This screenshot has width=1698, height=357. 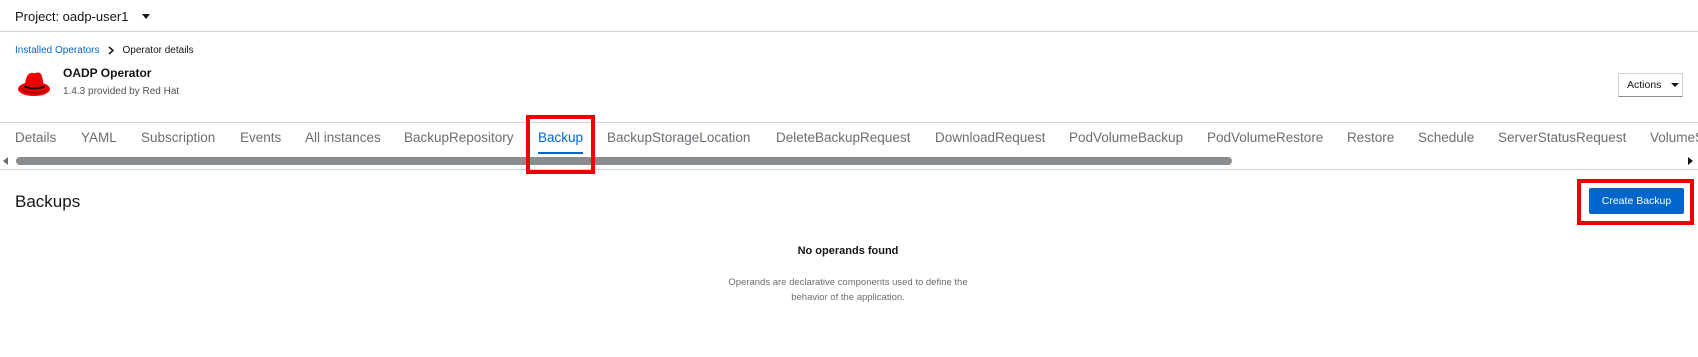 I want to click on breadcrumb-current: Operator details, so click(x=158, y=50).